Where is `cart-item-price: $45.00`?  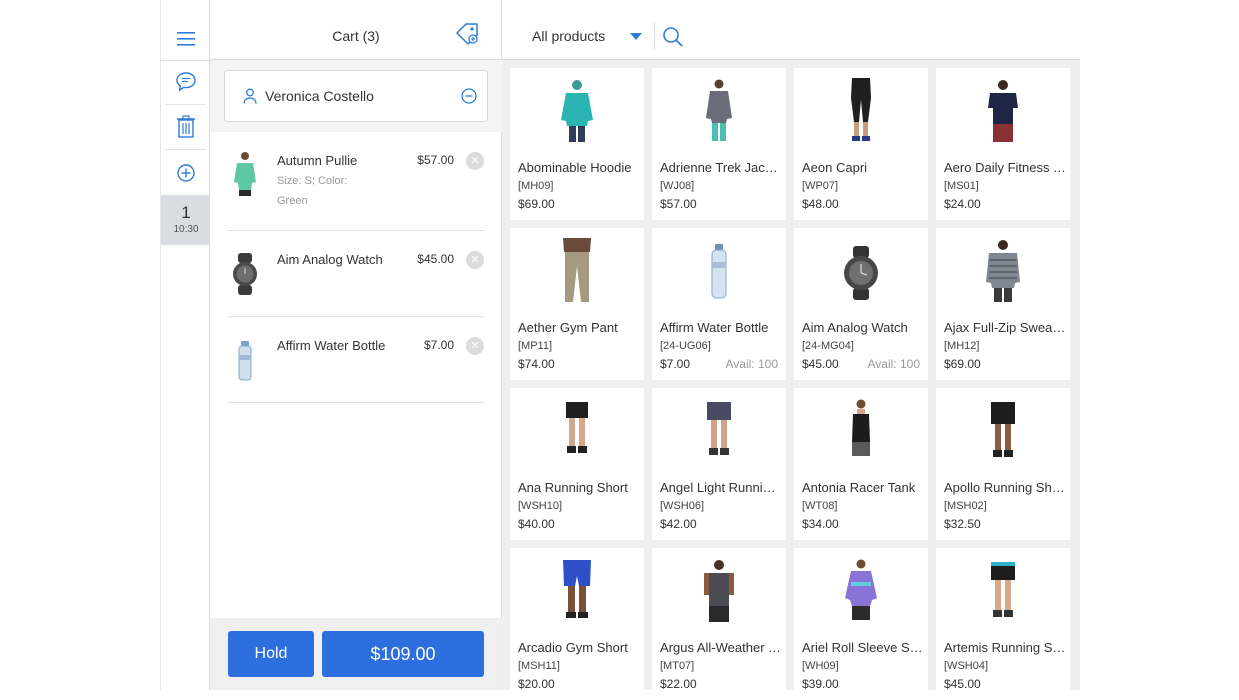 cart-item-price: $45.00 is located at coordinates (435, 259).